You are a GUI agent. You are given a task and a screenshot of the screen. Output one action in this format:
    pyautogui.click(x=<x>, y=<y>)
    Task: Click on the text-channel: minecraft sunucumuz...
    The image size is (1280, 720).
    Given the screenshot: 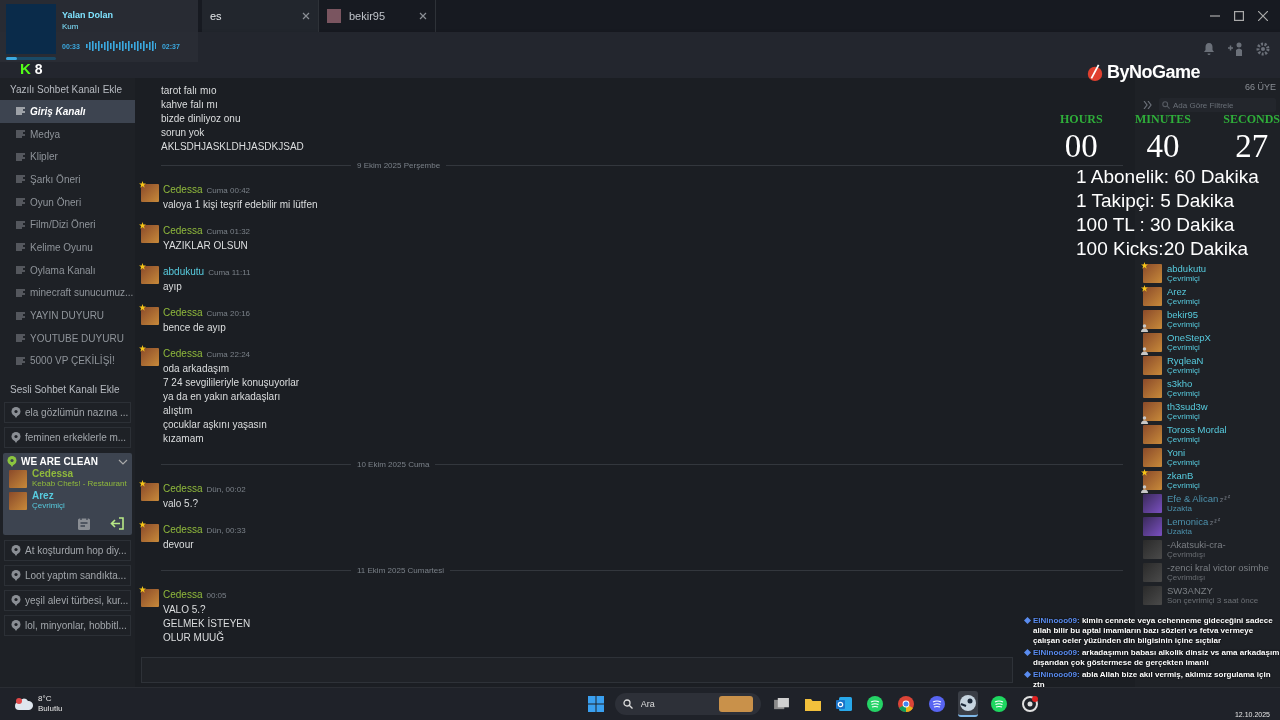 What is the action you would take?
    pyautogui.click(x=67, y=293)
    